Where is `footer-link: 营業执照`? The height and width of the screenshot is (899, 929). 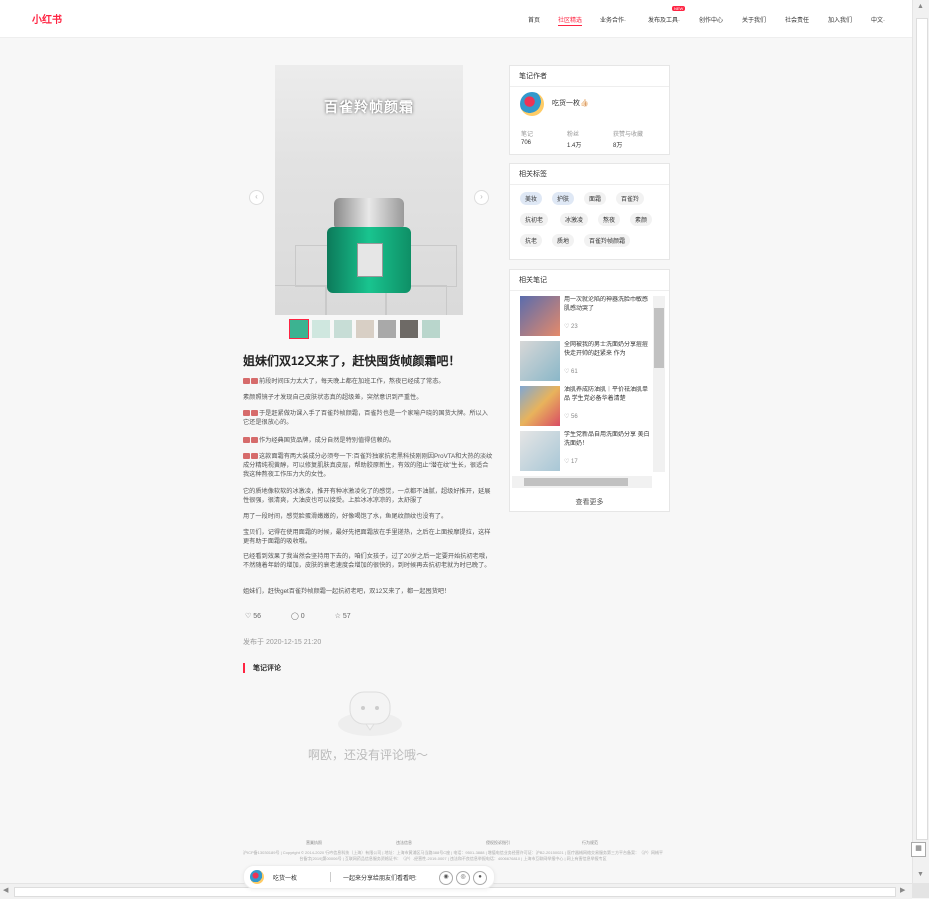
footer-link: 营業执照 is located at coordinates (314, 843).